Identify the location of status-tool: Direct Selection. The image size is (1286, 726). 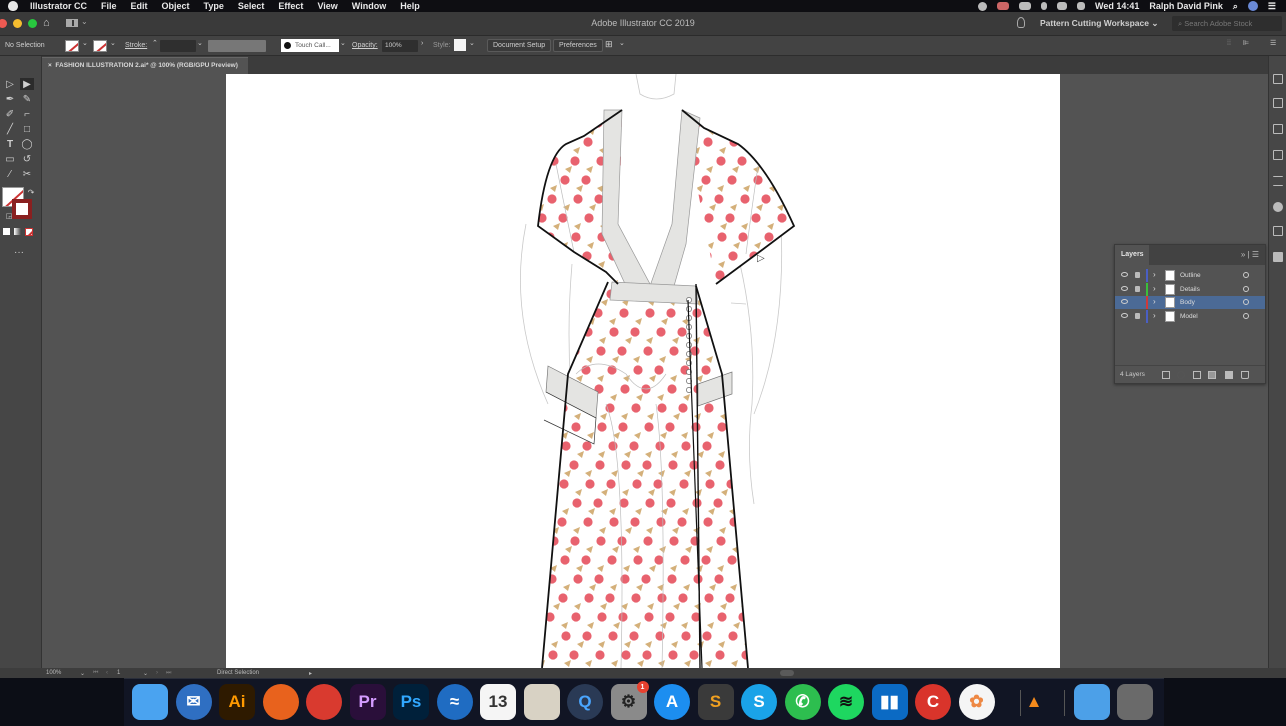
(238, 673).